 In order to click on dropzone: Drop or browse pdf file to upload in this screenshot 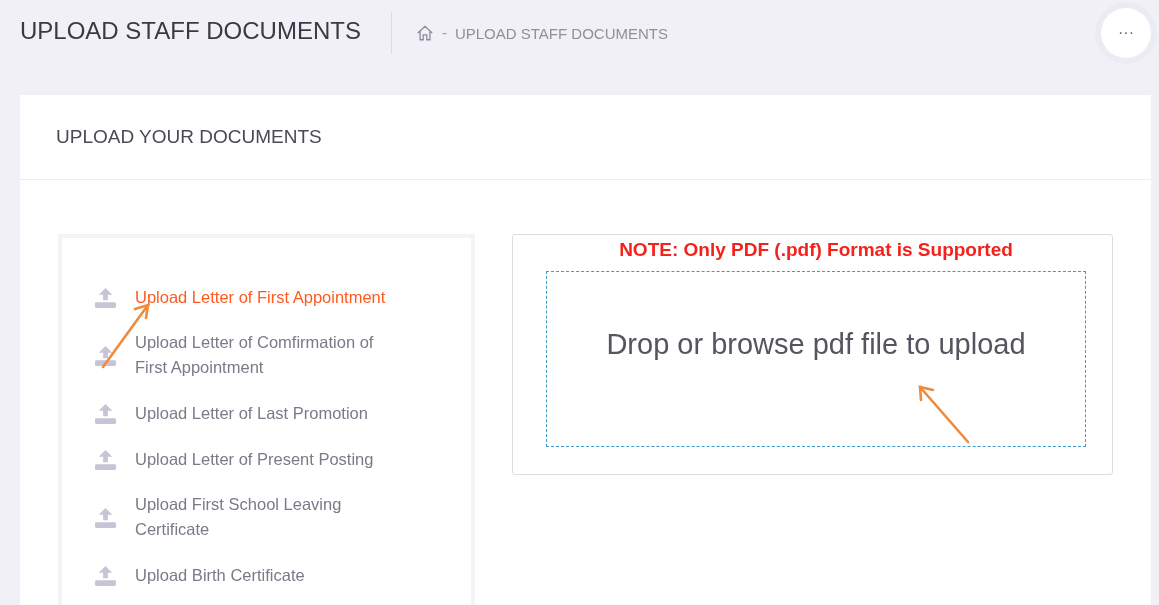, I will do `click(816, 359)`.